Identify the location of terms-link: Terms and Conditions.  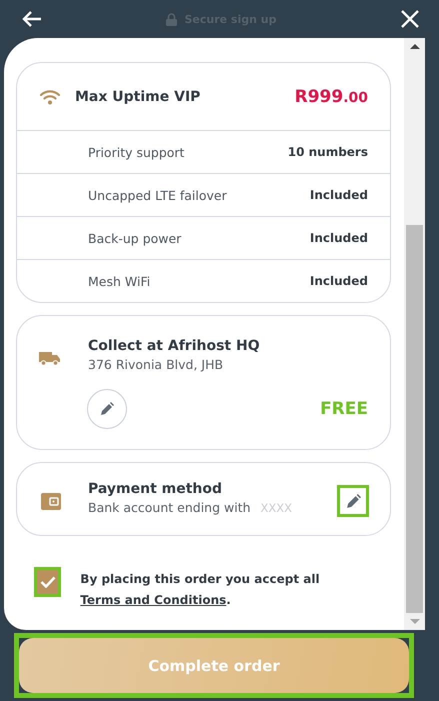
(153, 600).